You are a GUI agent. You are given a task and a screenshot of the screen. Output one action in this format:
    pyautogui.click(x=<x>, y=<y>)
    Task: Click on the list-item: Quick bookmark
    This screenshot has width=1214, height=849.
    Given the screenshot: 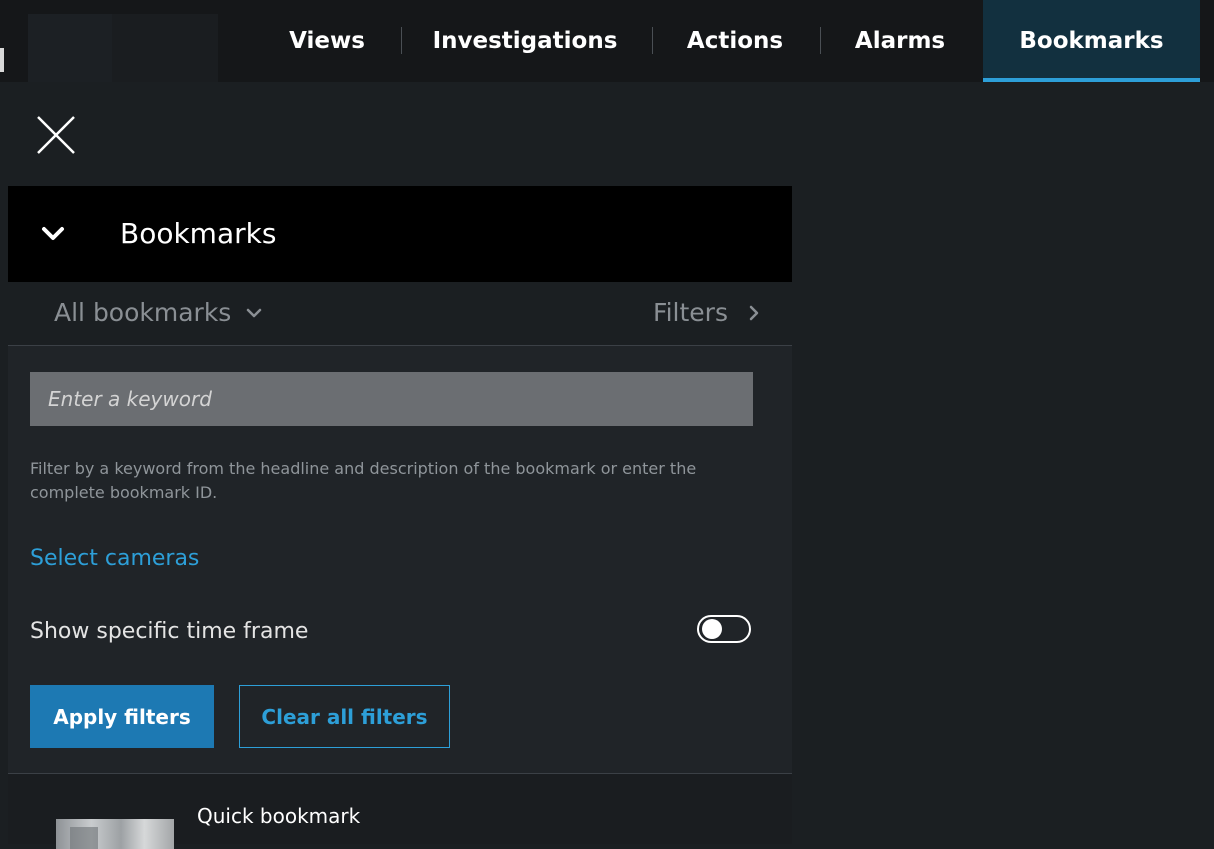 What is the action you would take?
    pyautogui.click(x=400, y=811)
    